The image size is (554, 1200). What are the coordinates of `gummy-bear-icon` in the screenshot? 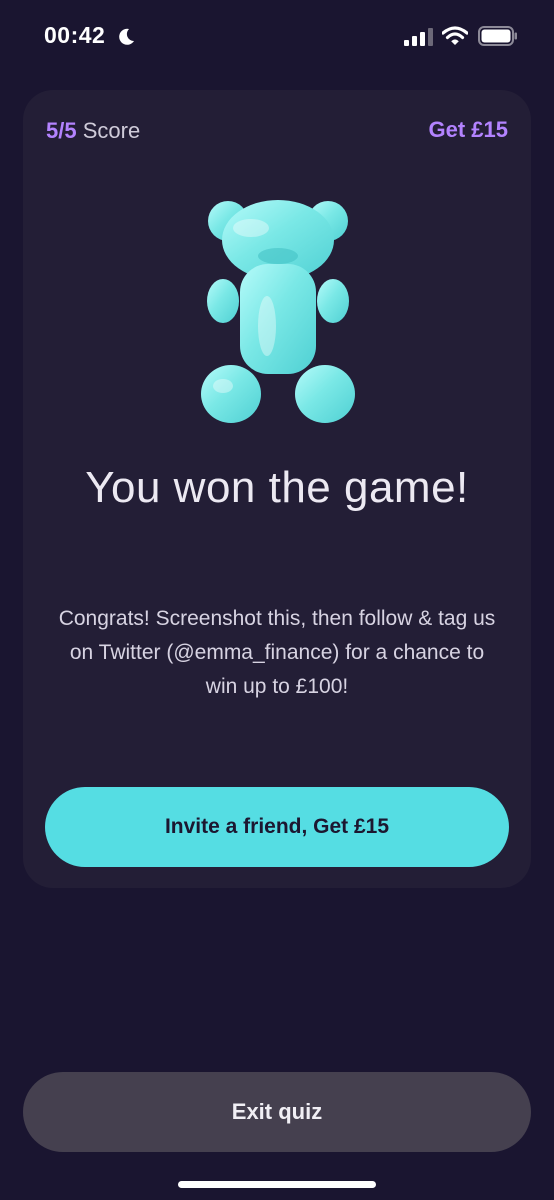 It's located at (278, 311).